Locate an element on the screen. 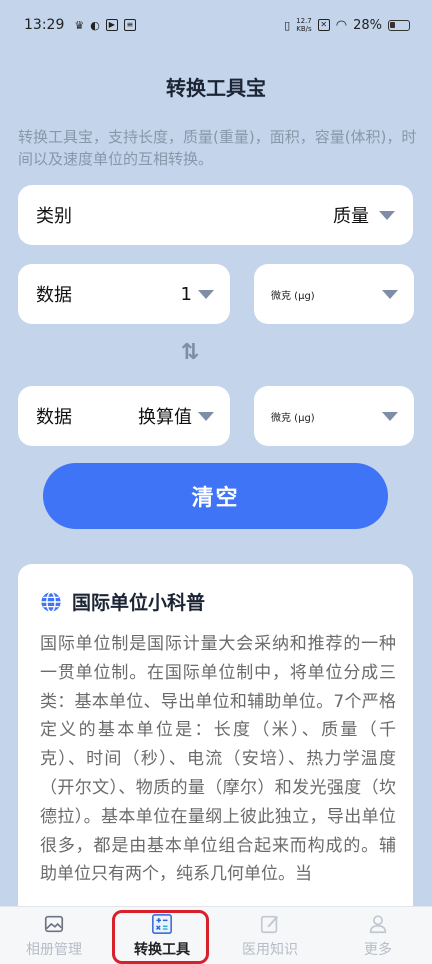  input-unit: 微克 (μg) is located at coordinates (293, 296).